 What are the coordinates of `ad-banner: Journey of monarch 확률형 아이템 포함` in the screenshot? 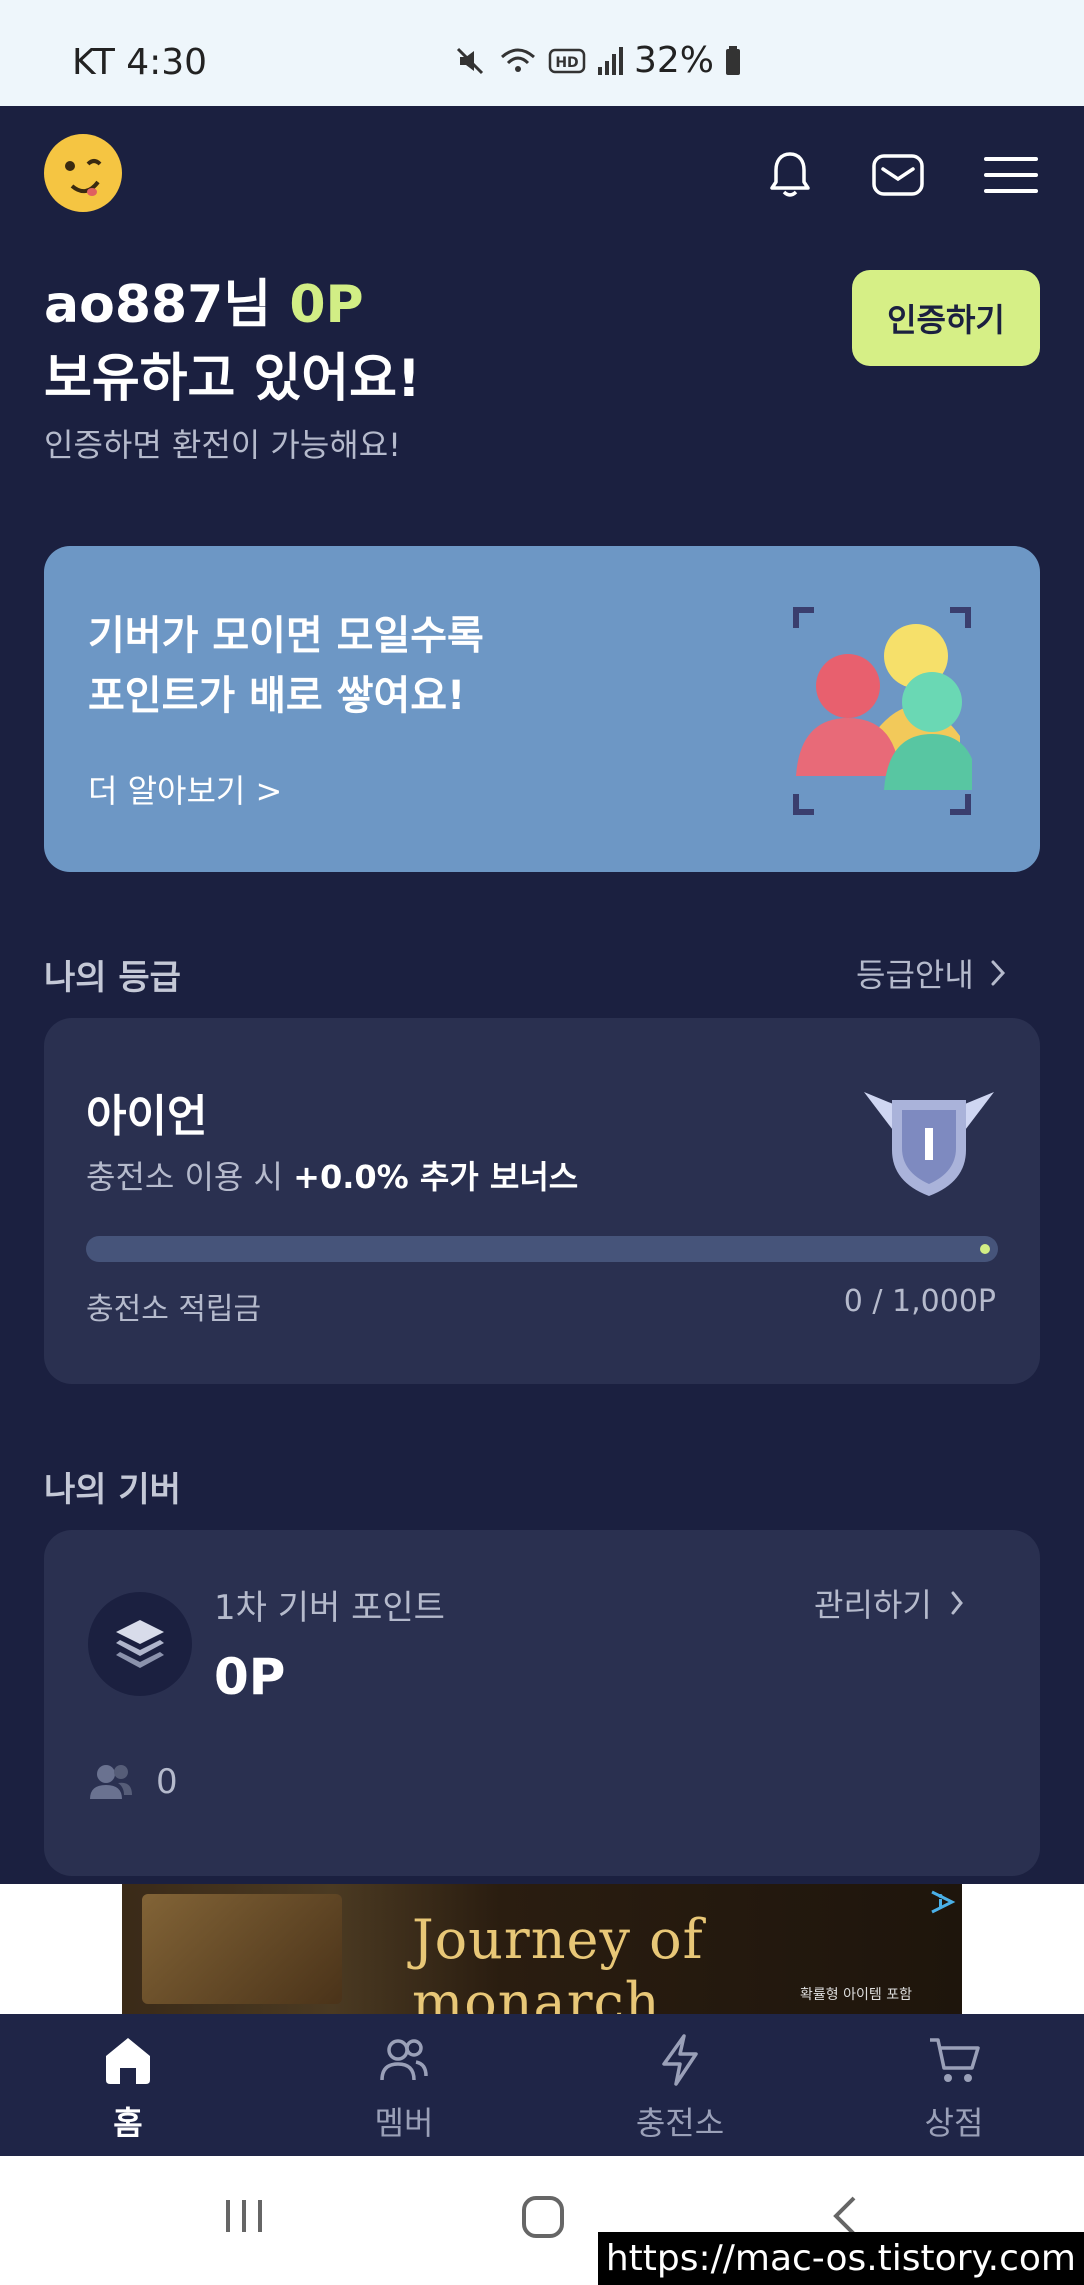 It's located at (542, 1949).